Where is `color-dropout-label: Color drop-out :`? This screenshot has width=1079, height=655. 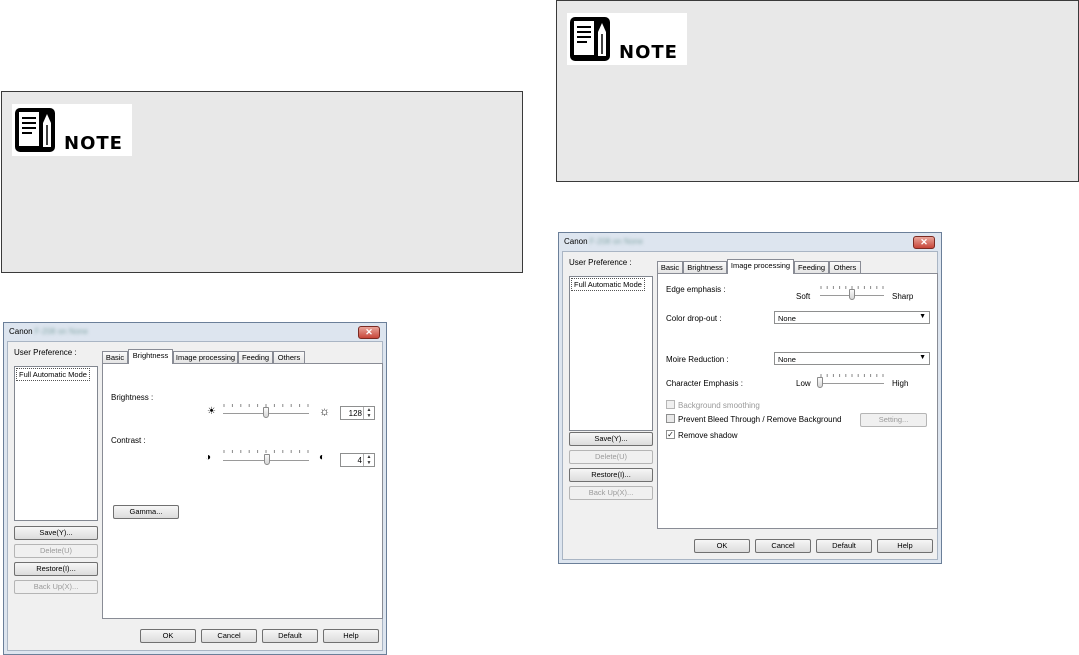 color-dropout-label: Color drop-out : is located at coordinates (694, 318).